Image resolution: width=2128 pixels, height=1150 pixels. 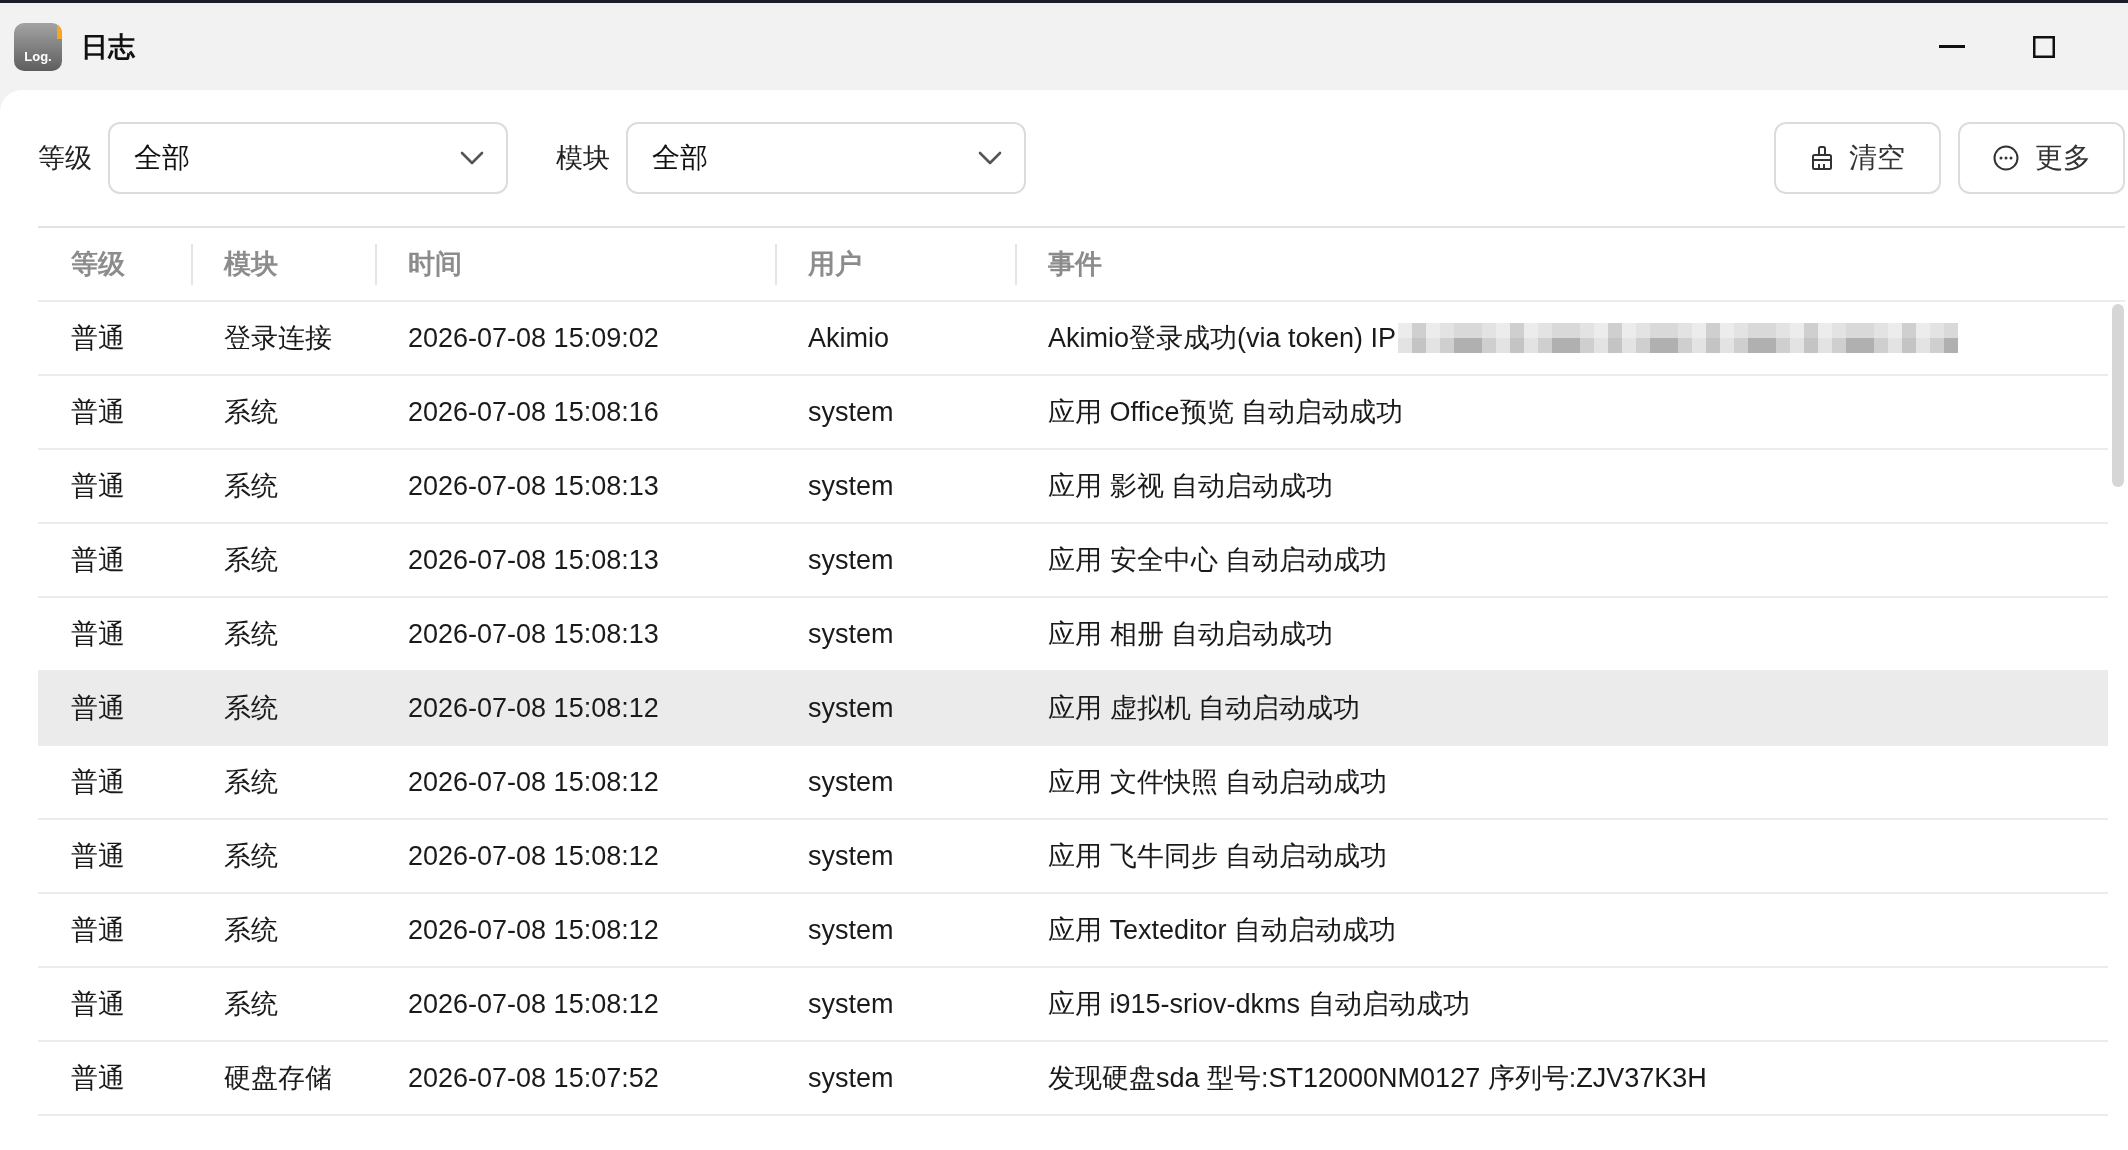 I want to click on table-cell-text: 应用 安全中心 自动启动成功, so click(x=1217, y=560).